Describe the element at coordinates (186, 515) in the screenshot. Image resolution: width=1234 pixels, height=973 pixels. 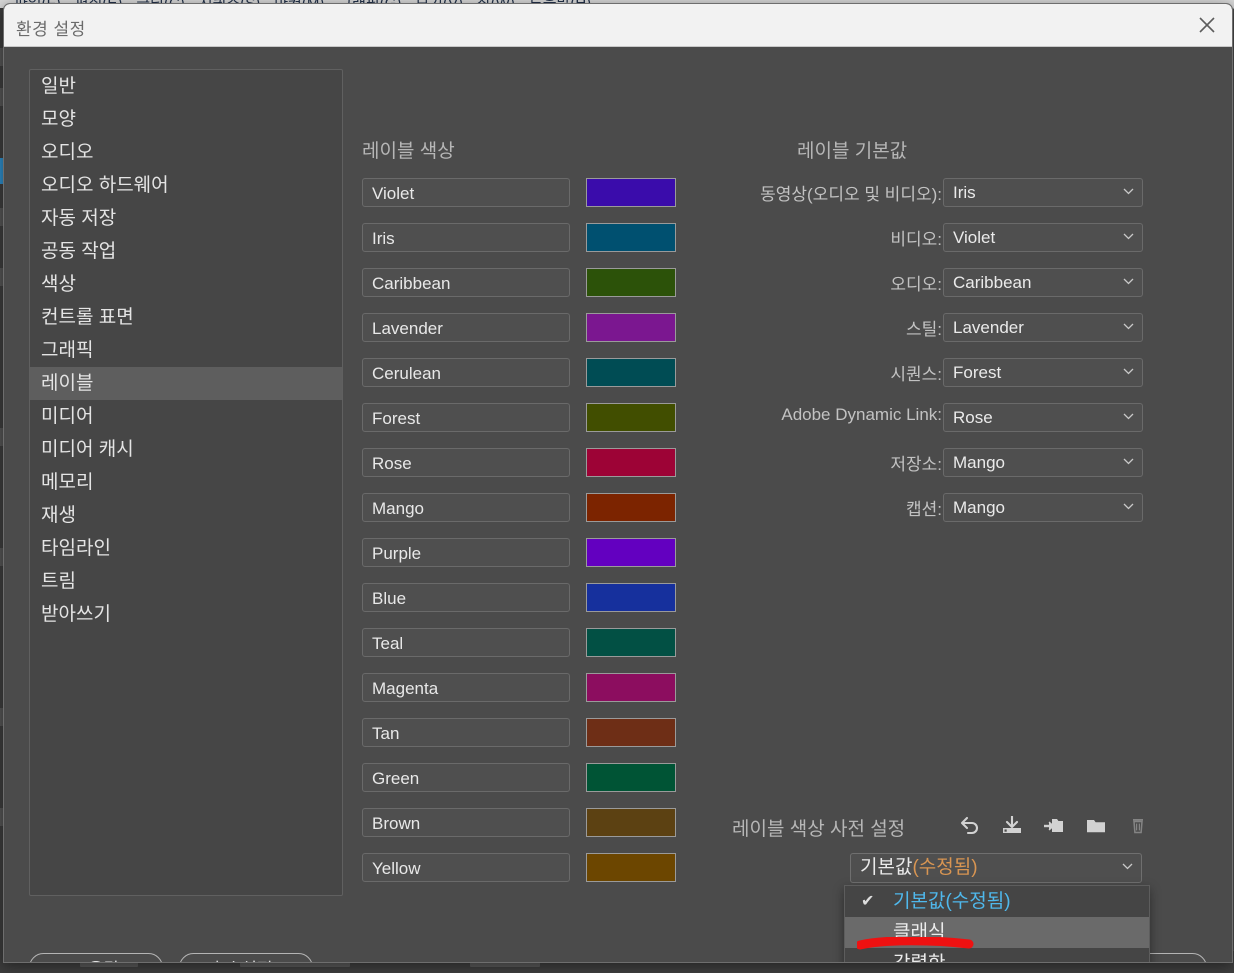
I see `sidebar-item-13: 재생` at that location.